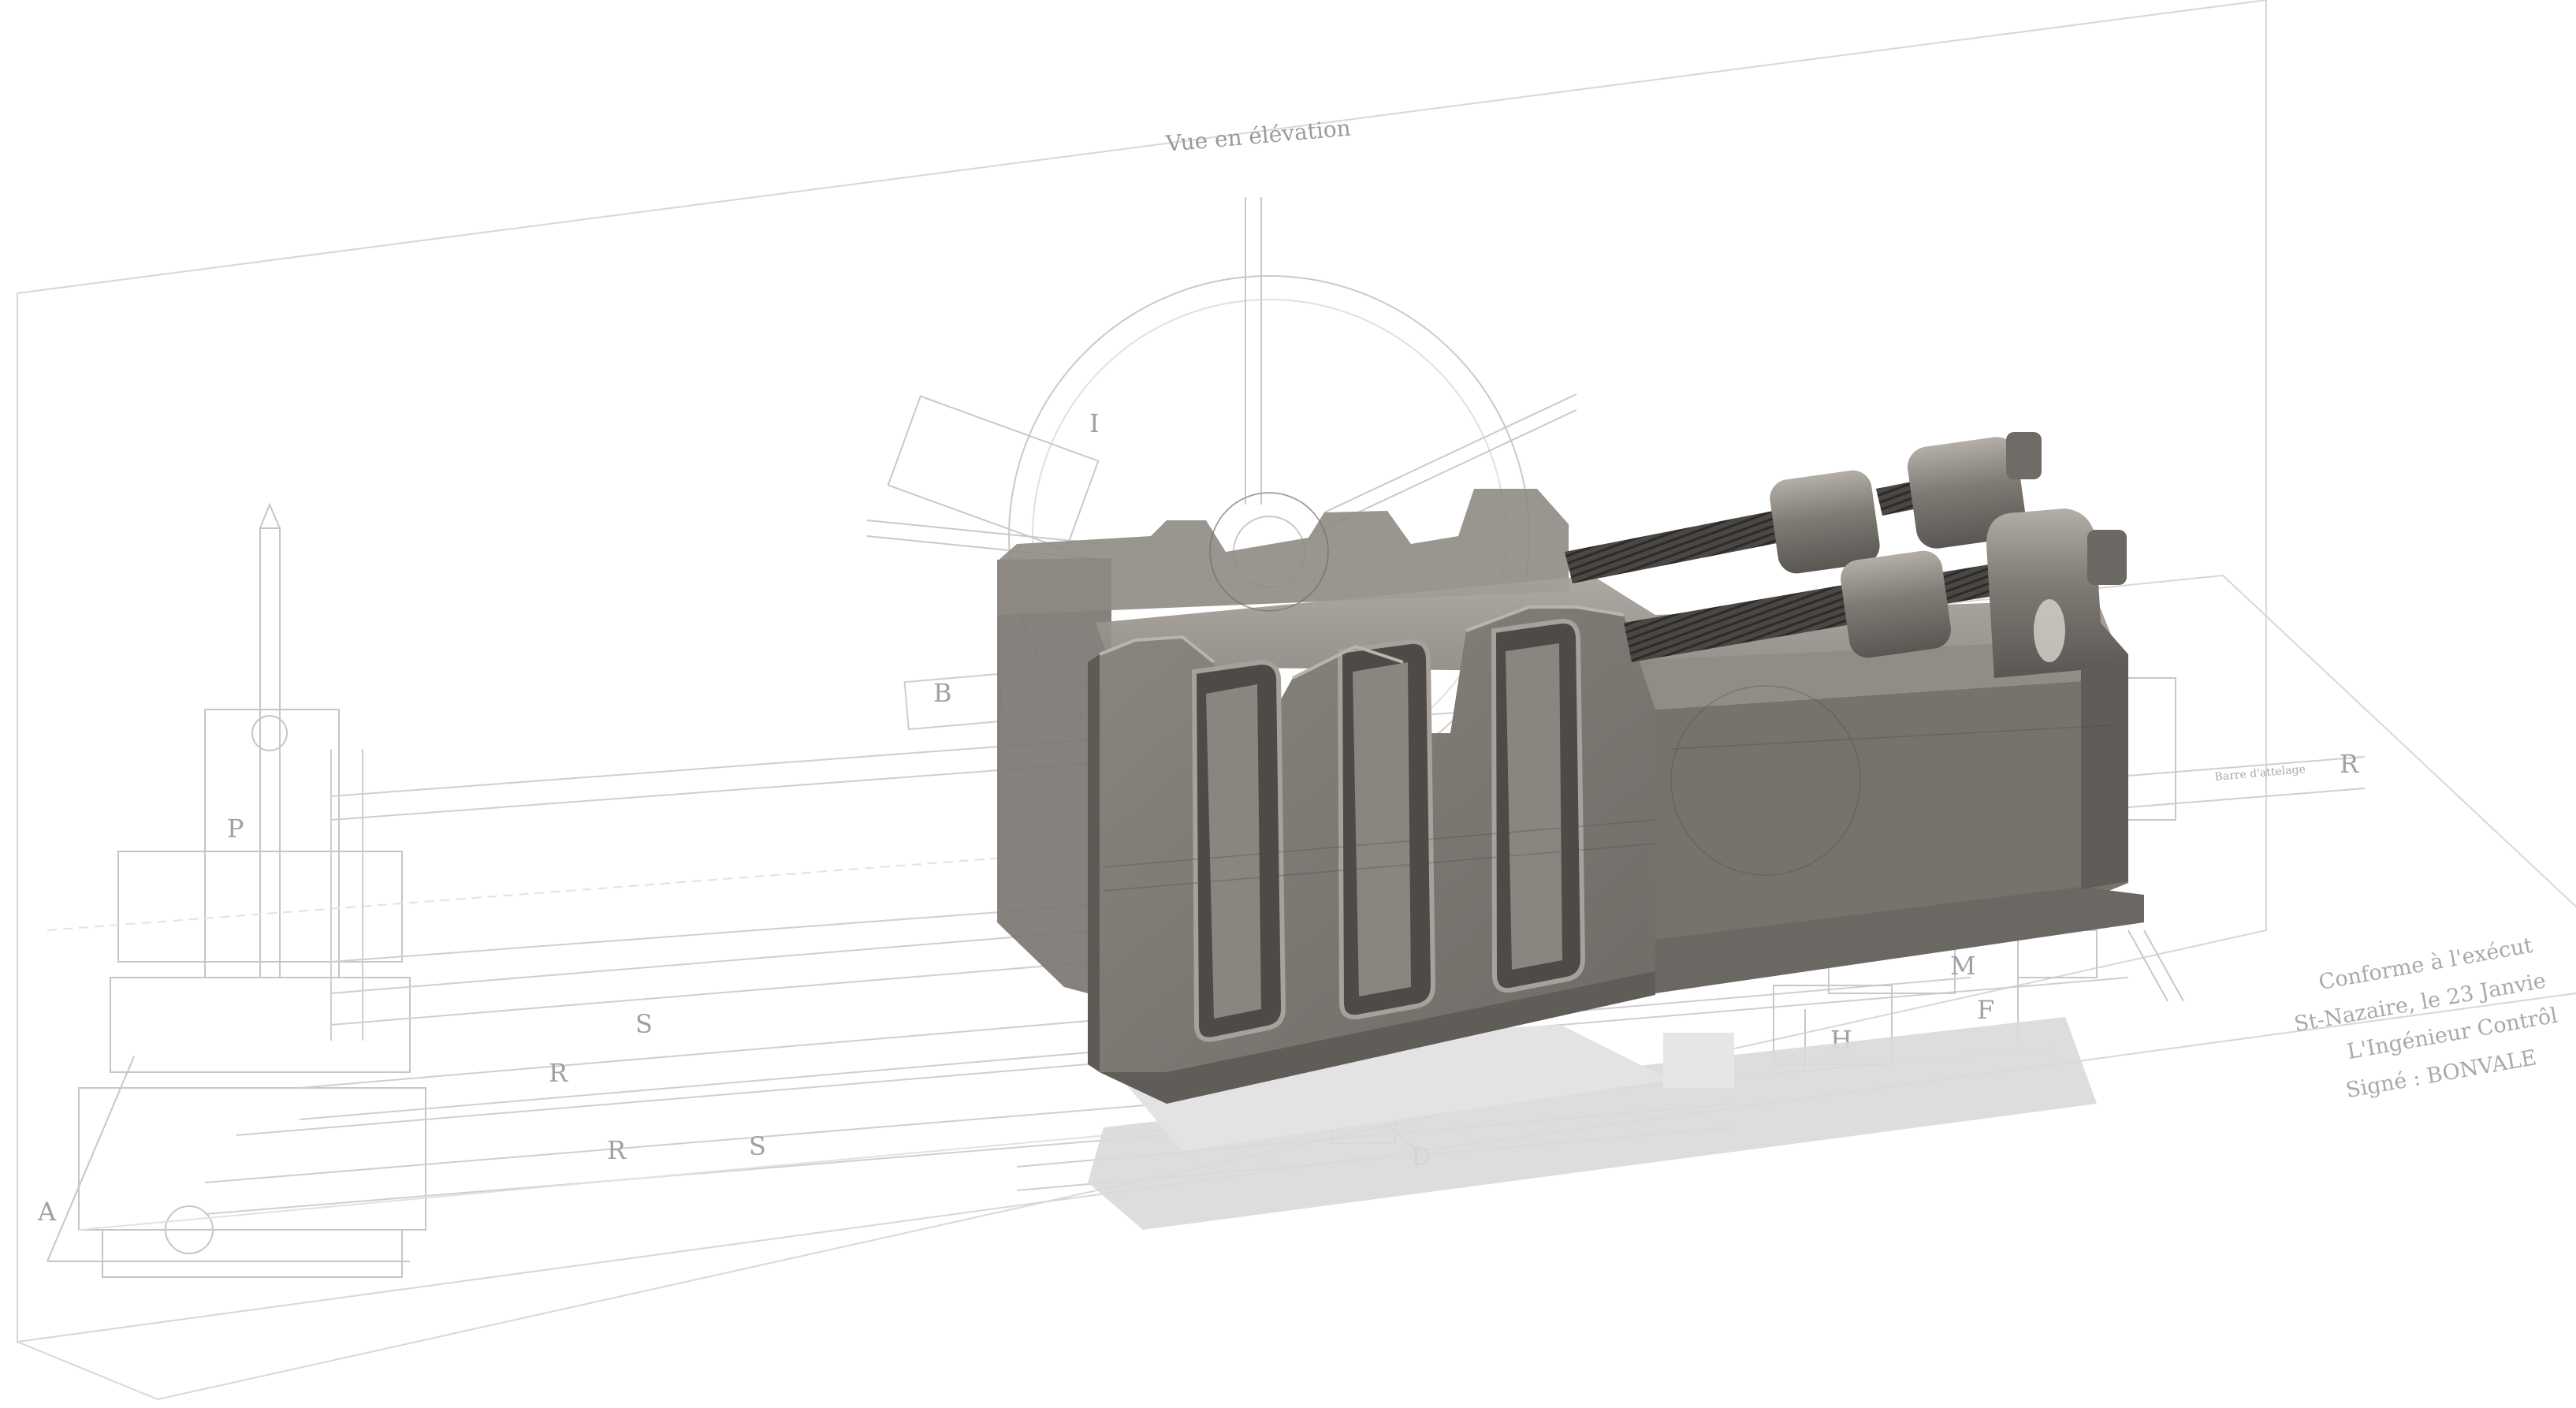 The width and height of the screenshot is (2576, 1408). What do you see at coordinates (2024, 455) in the screenshot?
I see `rear-end-cap` at bounding box center [2024, 455].